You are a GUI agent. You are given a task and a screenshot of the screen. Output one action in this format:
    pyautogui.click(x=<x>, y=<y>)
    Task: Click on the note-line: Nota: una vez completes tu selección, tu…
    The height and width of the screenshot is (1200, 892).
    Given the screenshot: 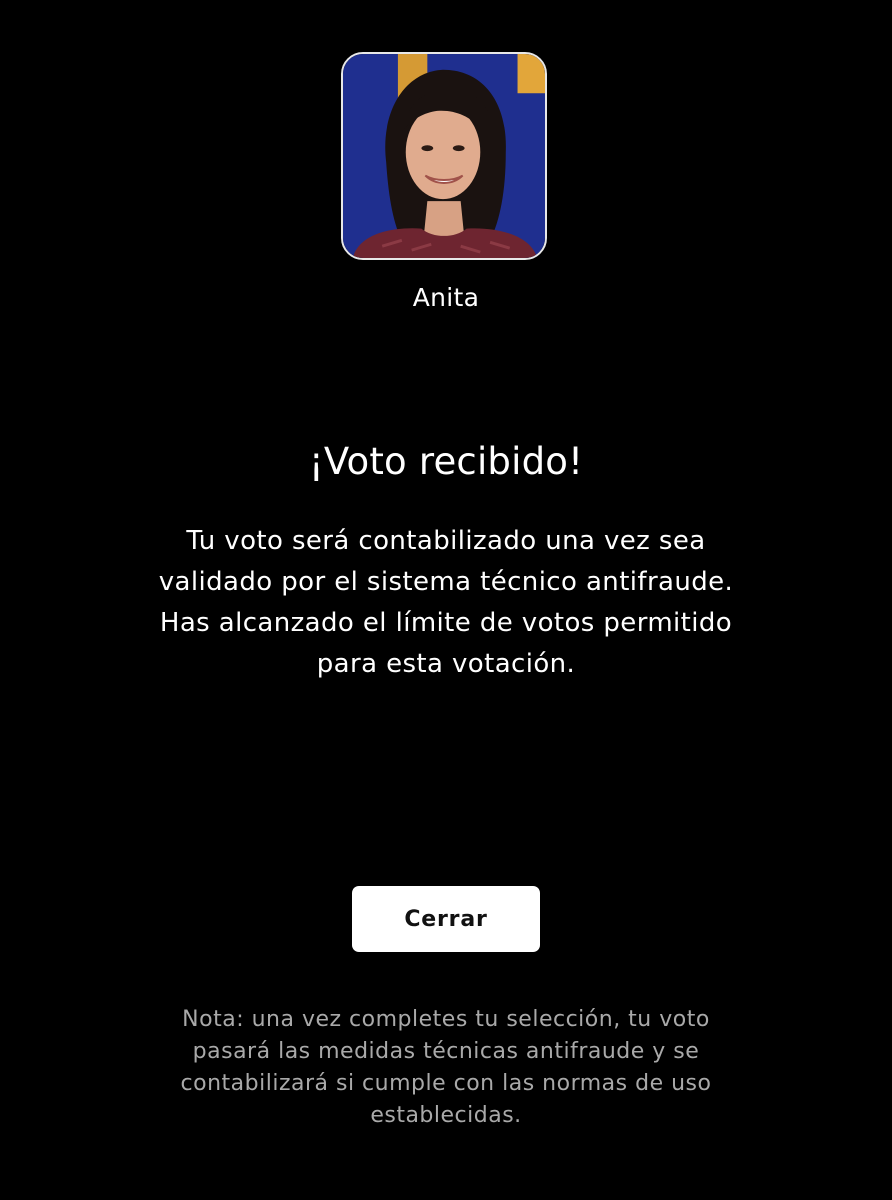 What is the action you would take?
    pyautogui.click(x=446, y=1019)
    